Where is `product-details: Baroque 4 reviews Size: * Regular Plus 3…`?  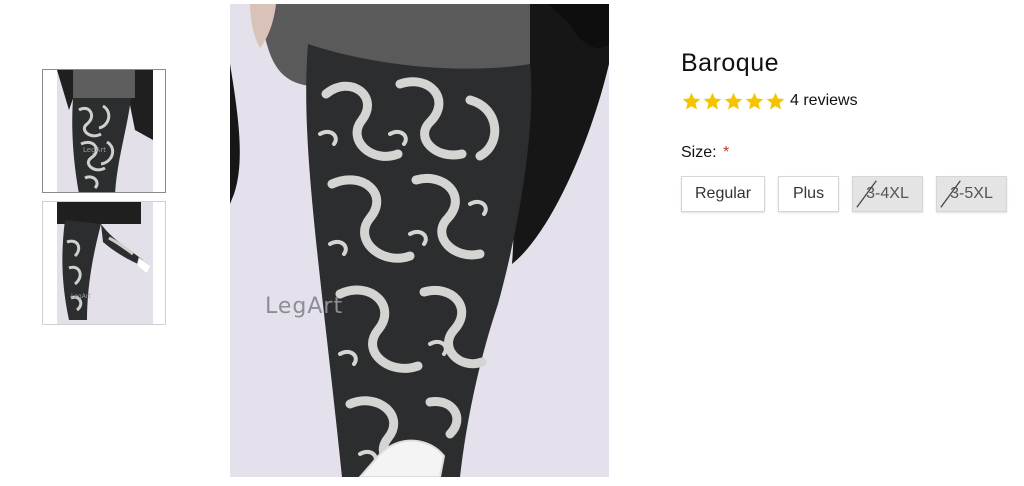 product-details: Baroque 4 reviews Size: * Regular Plus 3… is located at coordinates (851, 129).